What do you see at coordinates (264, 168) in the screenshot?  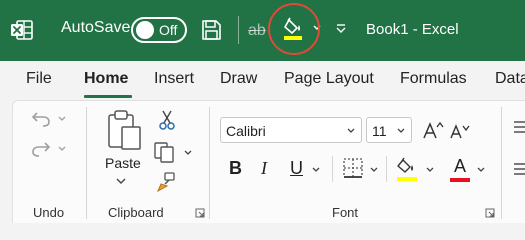 I see `italic-button: I` at bounding box center [264, 168].